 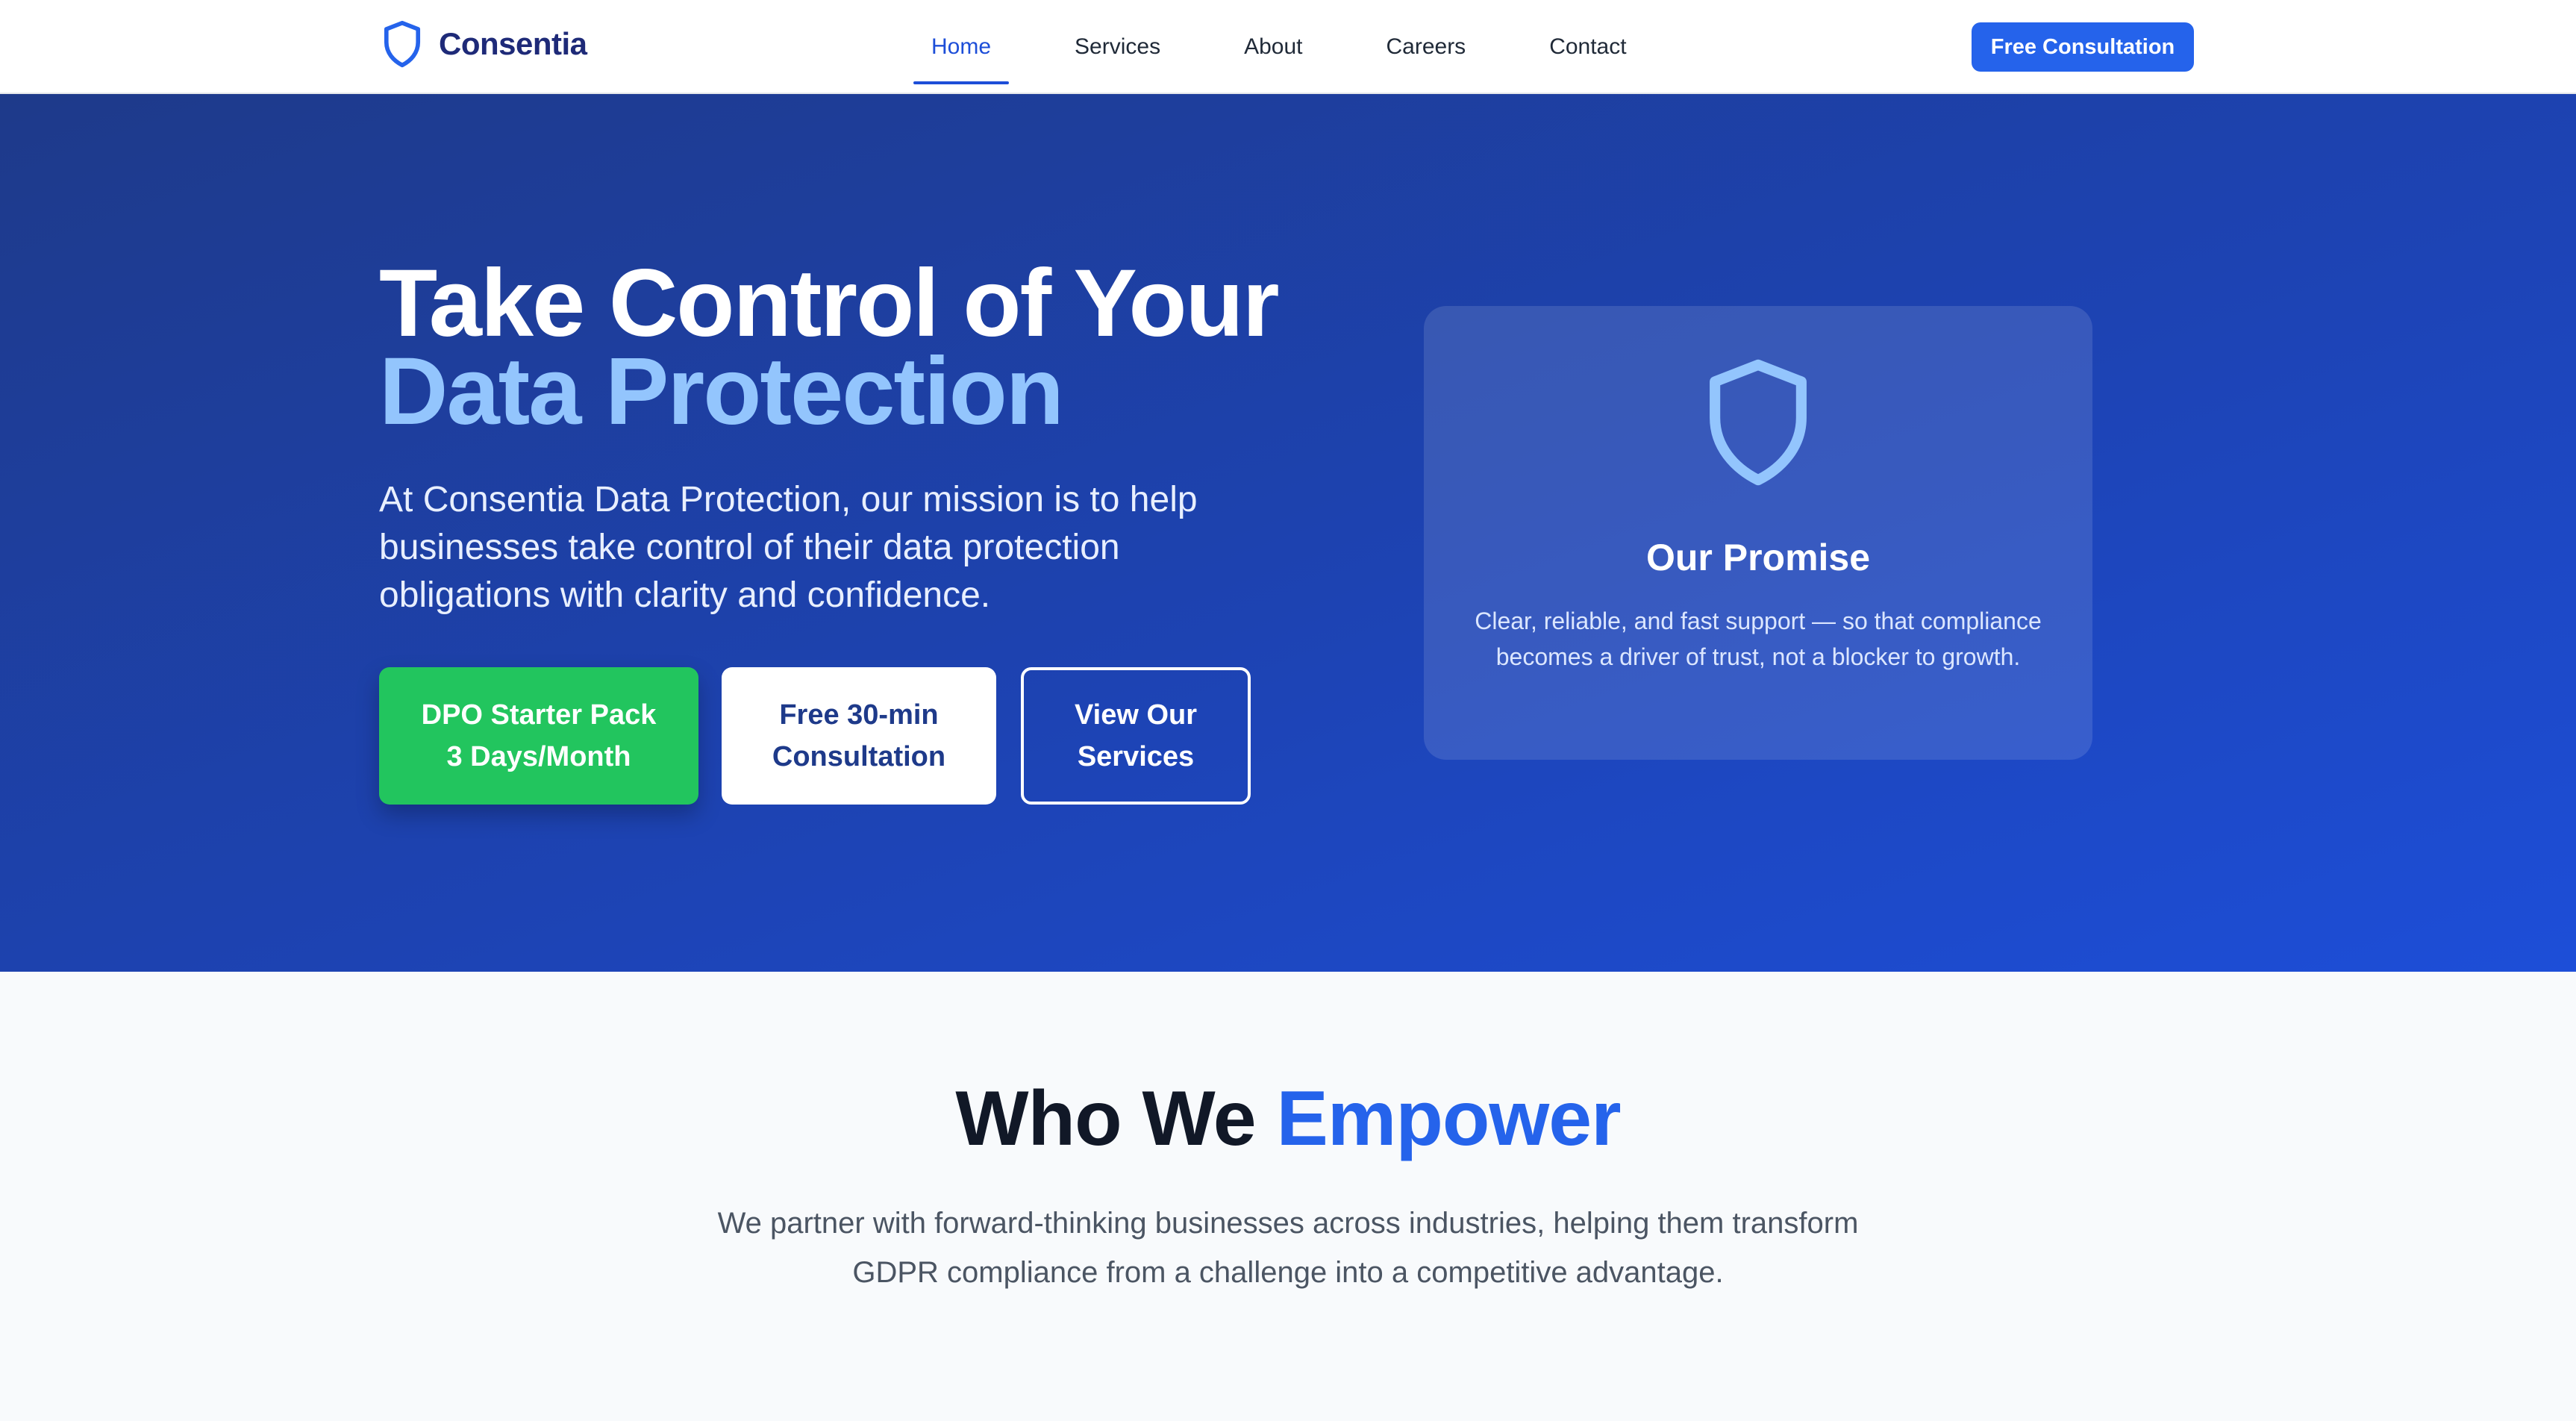 I want to click on hero-title-line2: Data Protection, so click(x=721, y=391).